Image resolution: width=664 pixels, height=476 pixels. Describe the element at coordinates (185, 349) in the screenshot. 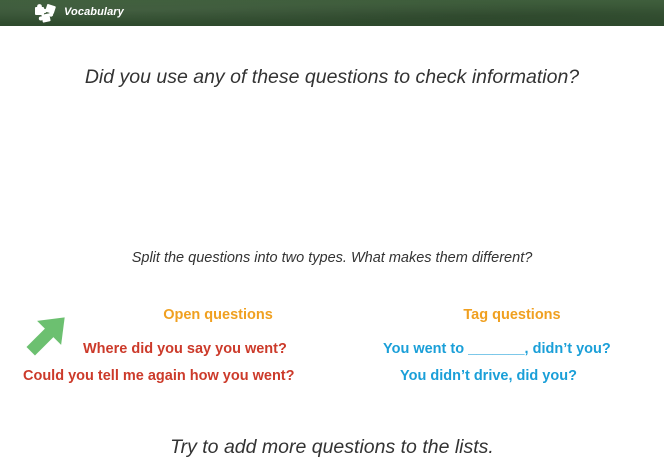

I see `open-question-item: Where did you say you went?` at that location.